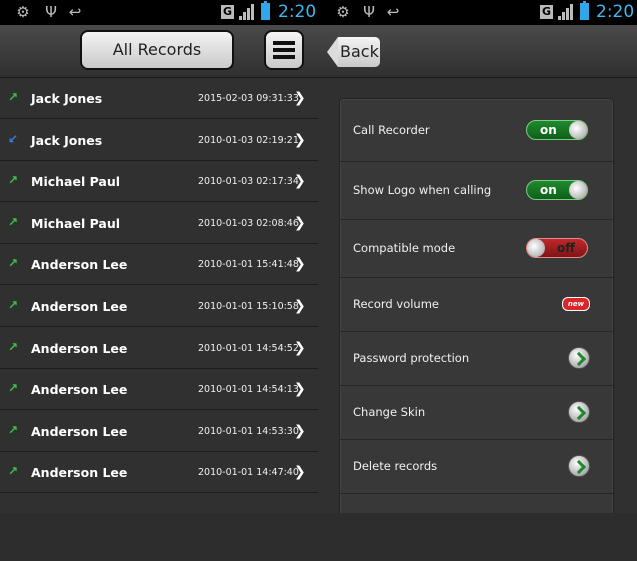 Image resolution: width=637 pixels, height=561 pixels. I want to click on back-button: Back, so click(353, 52).